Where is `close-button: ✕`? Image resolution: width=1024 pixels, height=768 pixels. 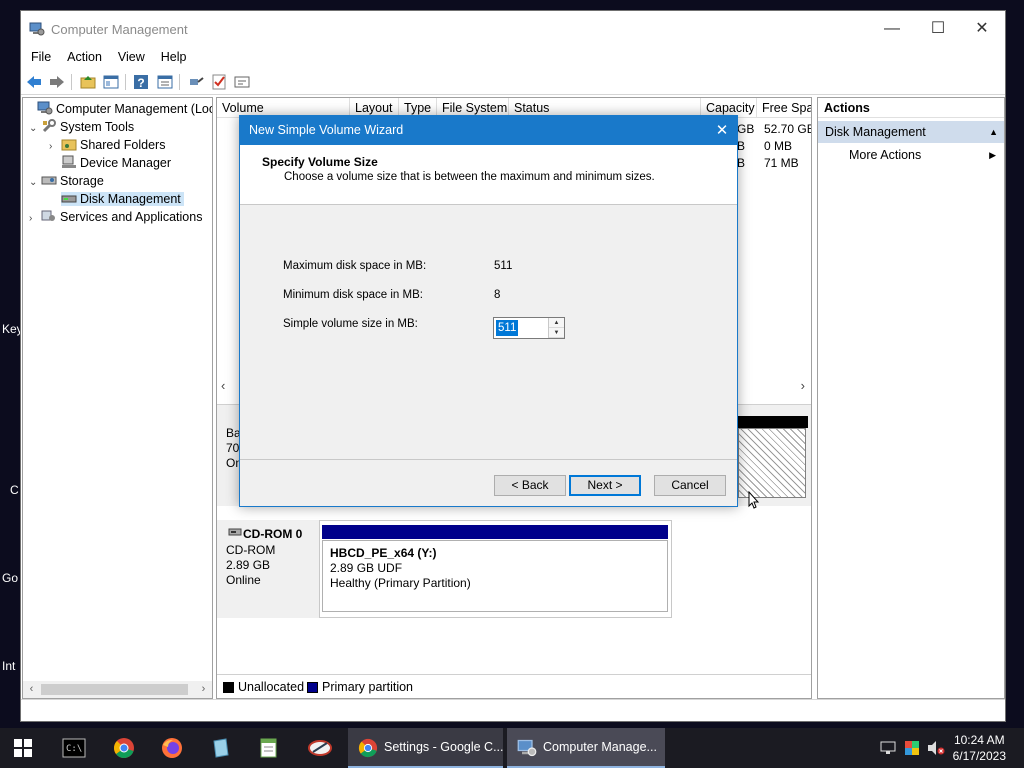 close-button: ✕ is located at coordinates (982, 29).